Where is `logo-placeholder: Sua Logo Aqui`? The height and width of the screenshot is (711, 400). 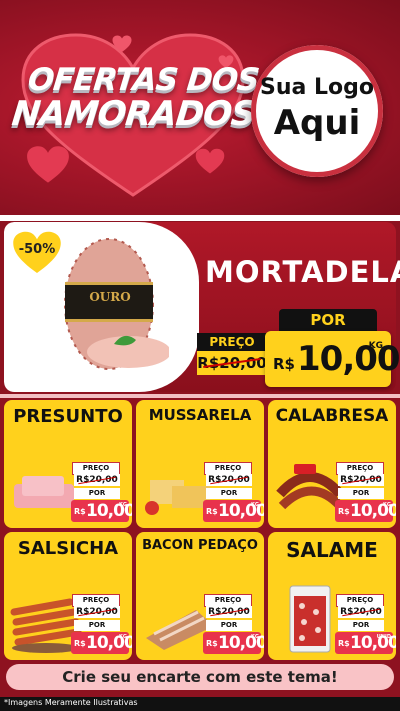
logo-placeholder: Sua Logo Aqui is located at coordinates (317, 111).